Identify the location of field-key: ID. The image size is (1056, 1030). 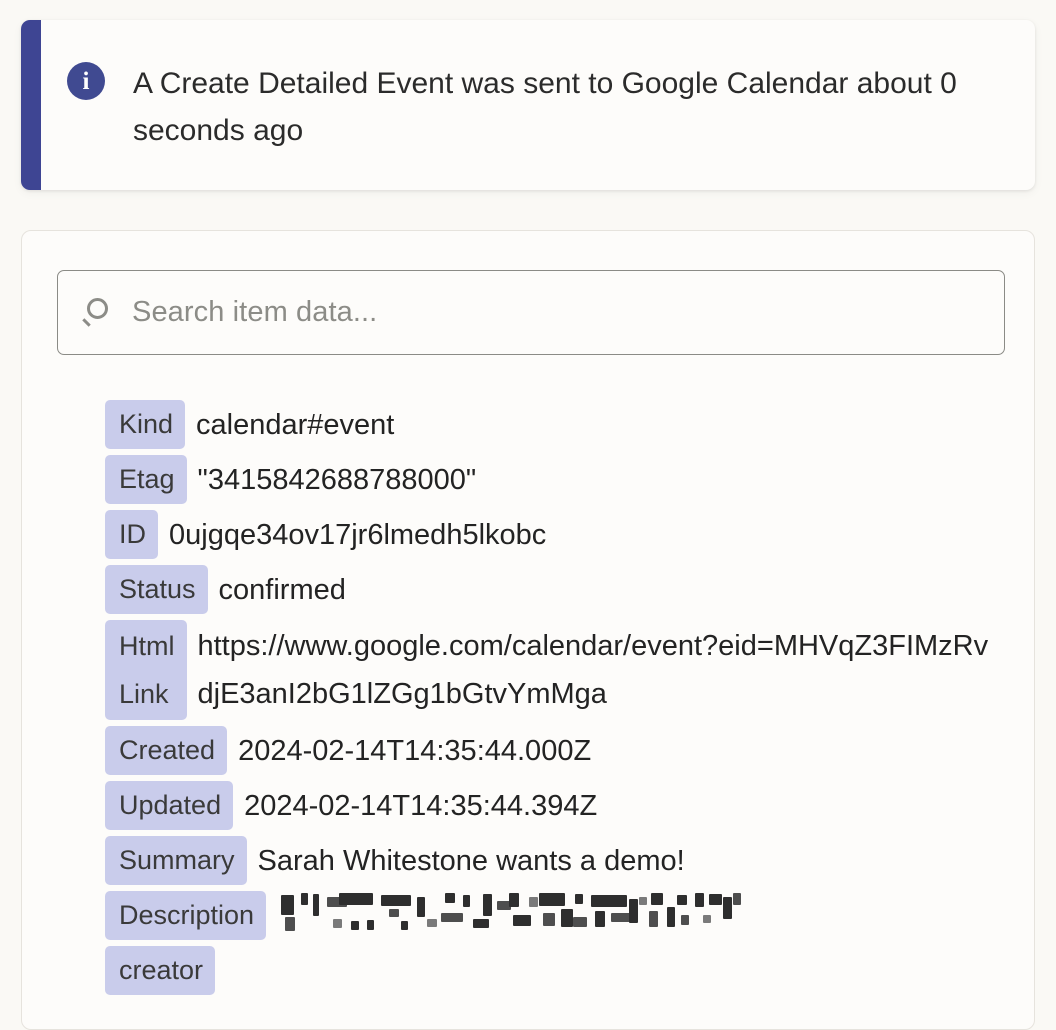
(131, 534).